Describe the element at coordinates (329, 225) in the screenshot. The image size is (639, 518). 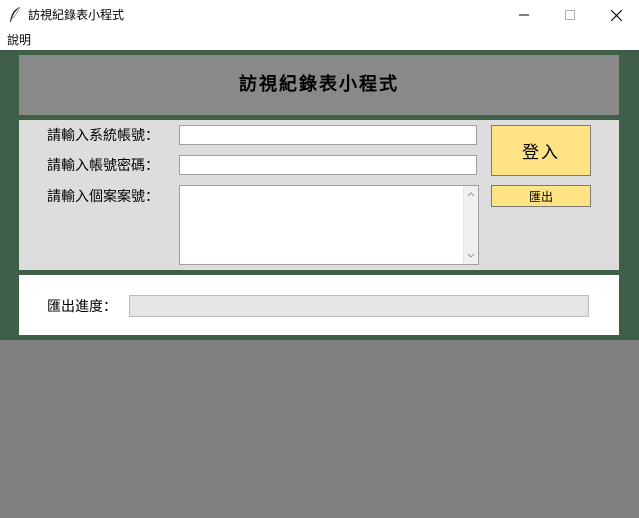
I see `case-number-textarea` at that location.